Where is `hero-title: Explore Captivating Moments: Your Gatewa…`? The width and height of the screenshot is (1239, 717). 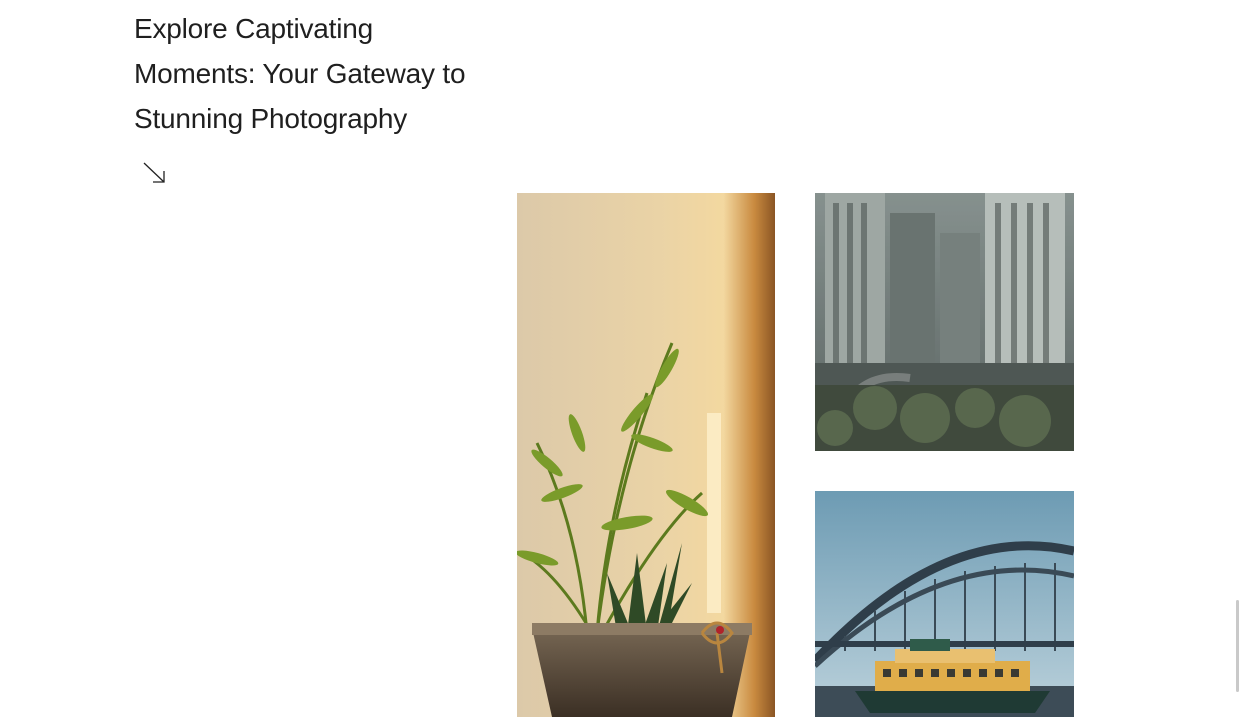
hero-title: Explore Captivating Moments: Your Gatewa… is located at coordinates (300, 73).